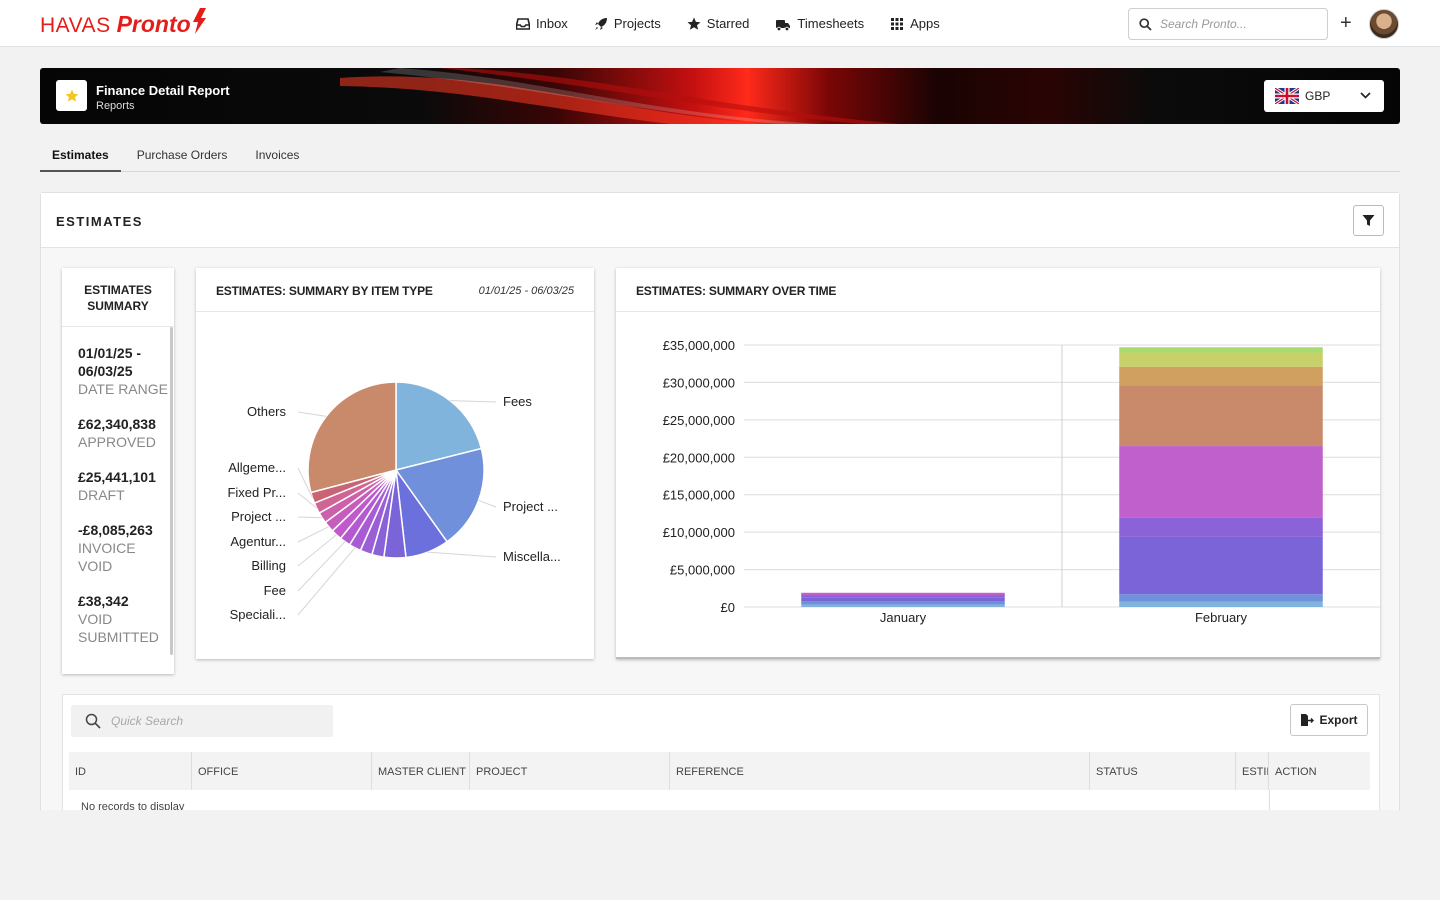  Describe the element at coordinates (702, 570) in the screenshot. I see `y-tick-label: £5,000,000` at that location.